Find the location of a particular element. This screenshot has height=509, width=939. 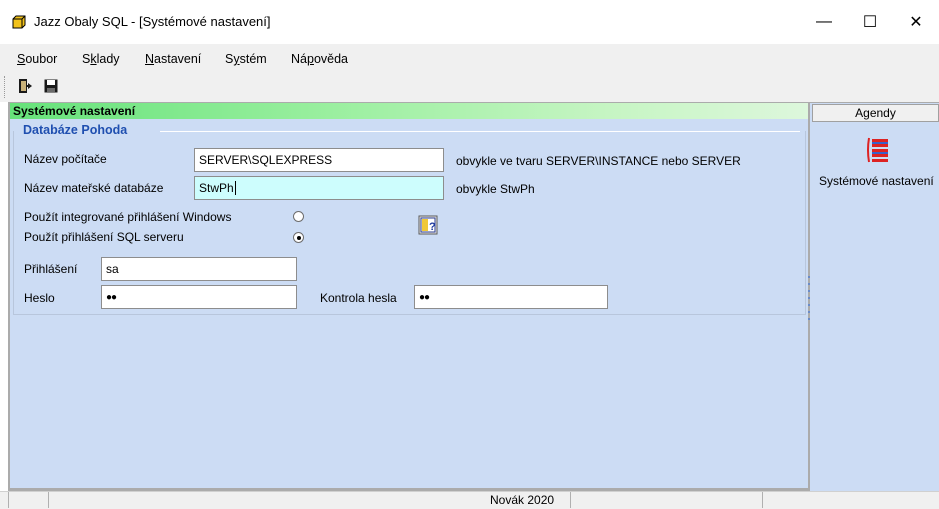

exit-door-icon is located at coordinates (25, 86).